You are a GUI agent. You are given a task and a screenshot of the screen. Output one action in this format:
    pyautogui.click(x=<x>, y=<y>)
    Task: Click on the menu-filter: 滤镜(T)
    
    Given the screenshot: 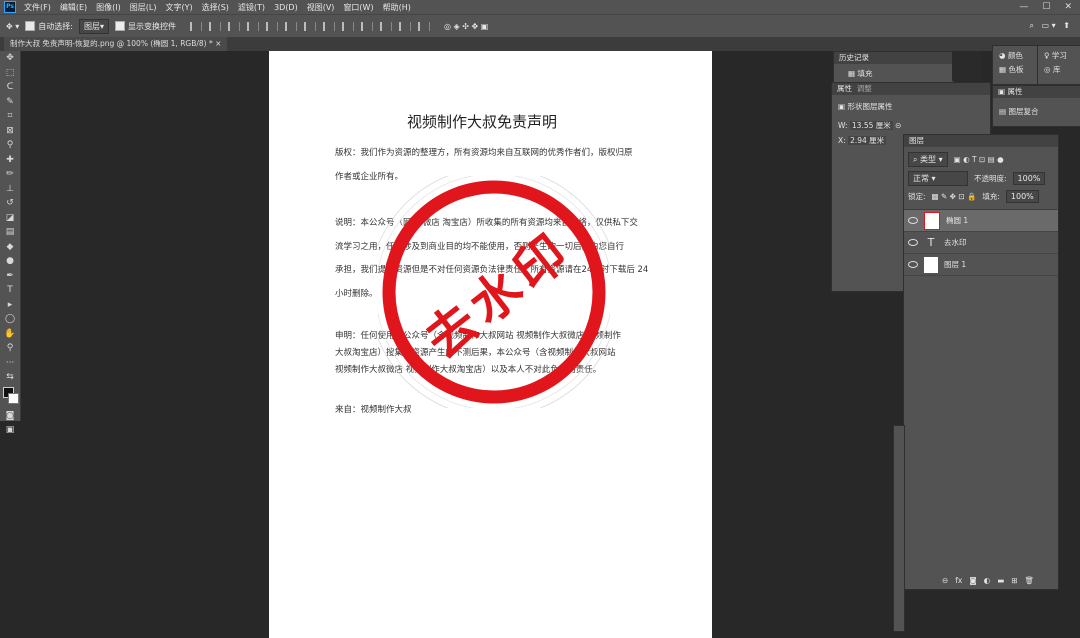 What is the action you would take?
    pyautogui.click(x=251, y=7)
    